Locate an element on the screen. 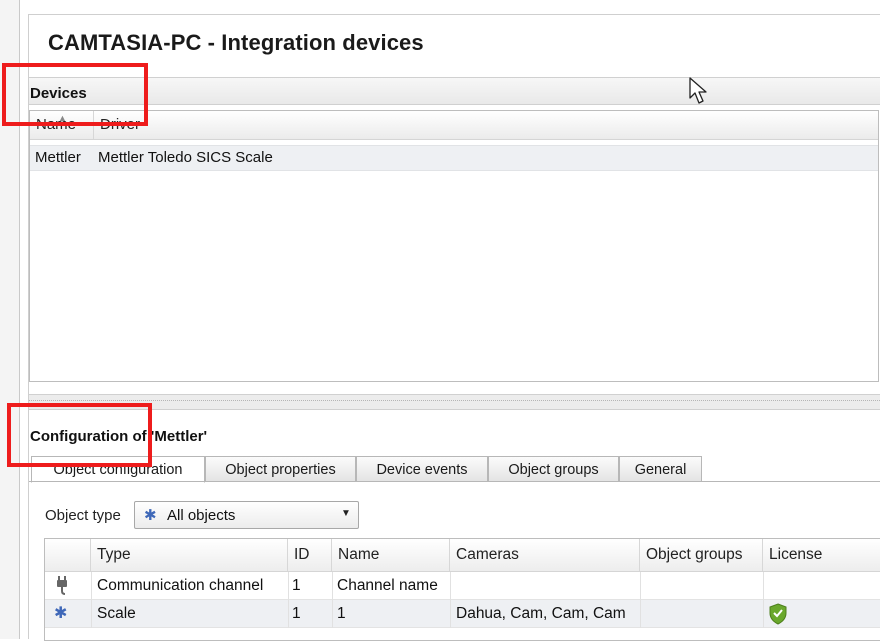  tab-object-properties: Object properties is located at coordinates (280, 469).